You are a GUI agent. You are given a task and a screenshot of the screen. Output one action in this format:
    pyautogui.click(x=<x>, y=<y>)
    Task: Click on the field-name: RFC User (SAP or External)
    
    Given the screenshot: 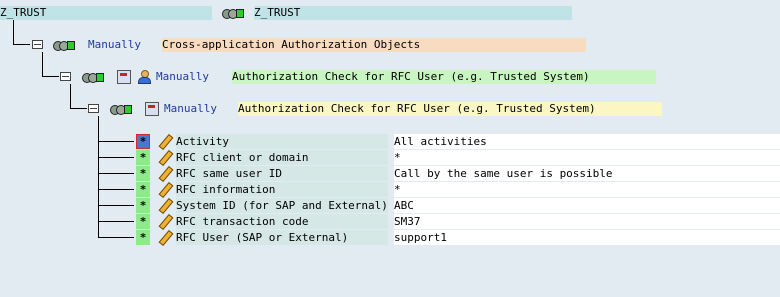 What is the action you would take?
    pyautogui.click(x=282, y=237)
    